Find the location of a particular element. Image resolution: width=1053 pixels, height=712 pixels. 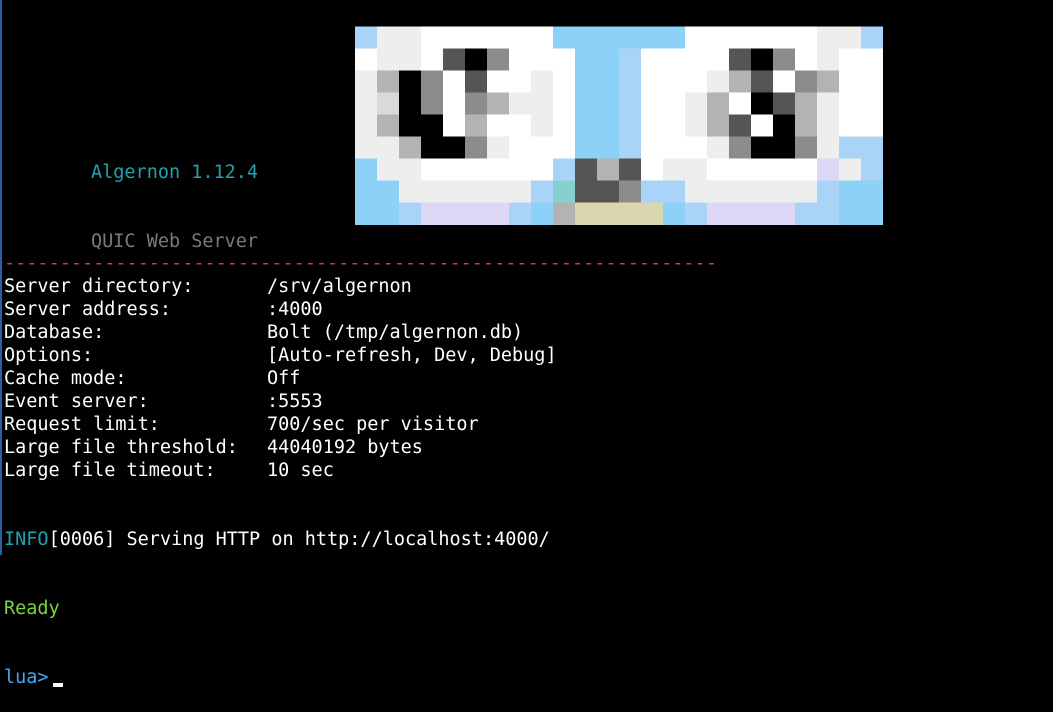

info-row-large-file-timeout: Large file timeout: 10 sec is located at coordinates (280, 470).